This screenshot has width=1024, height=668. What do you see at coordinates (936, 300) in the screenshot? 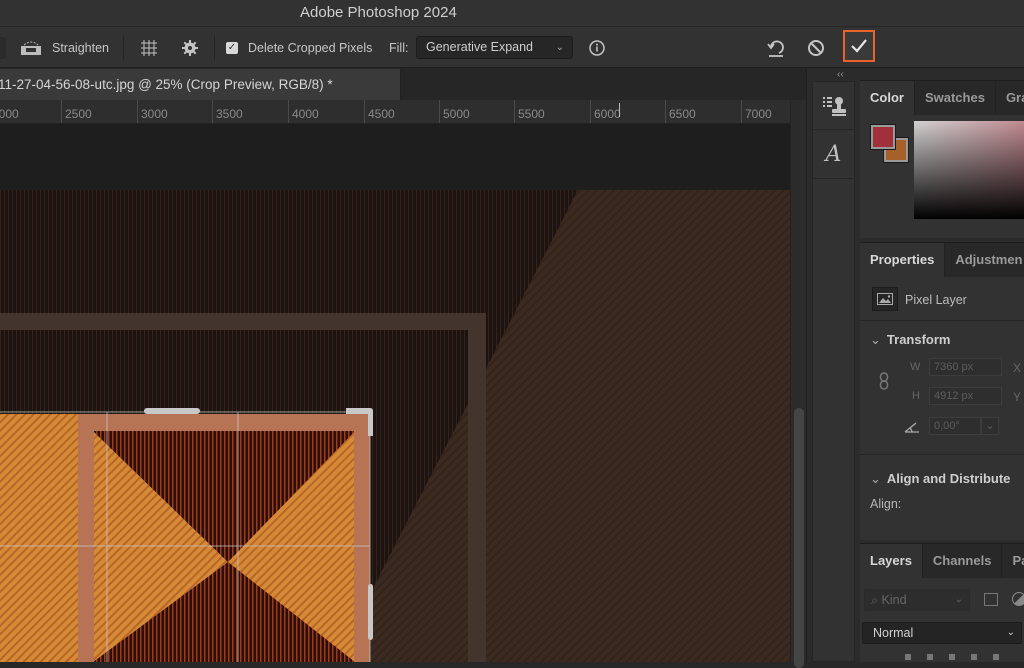
I see `layer-type-label: Pixel Layer` at bounding box center [936, 300].